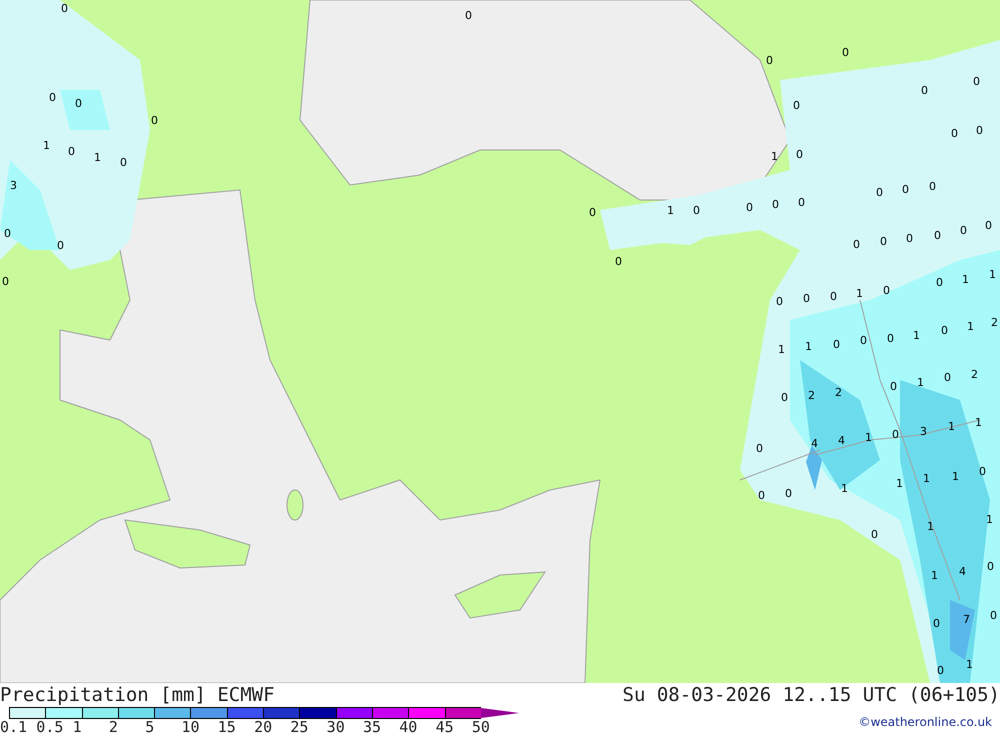 The height and width of the screenshot is (733, 1000). Describe the element at coordinates (372, 726) in the screenshot. I see `scale-tick-label: 35` at that location.